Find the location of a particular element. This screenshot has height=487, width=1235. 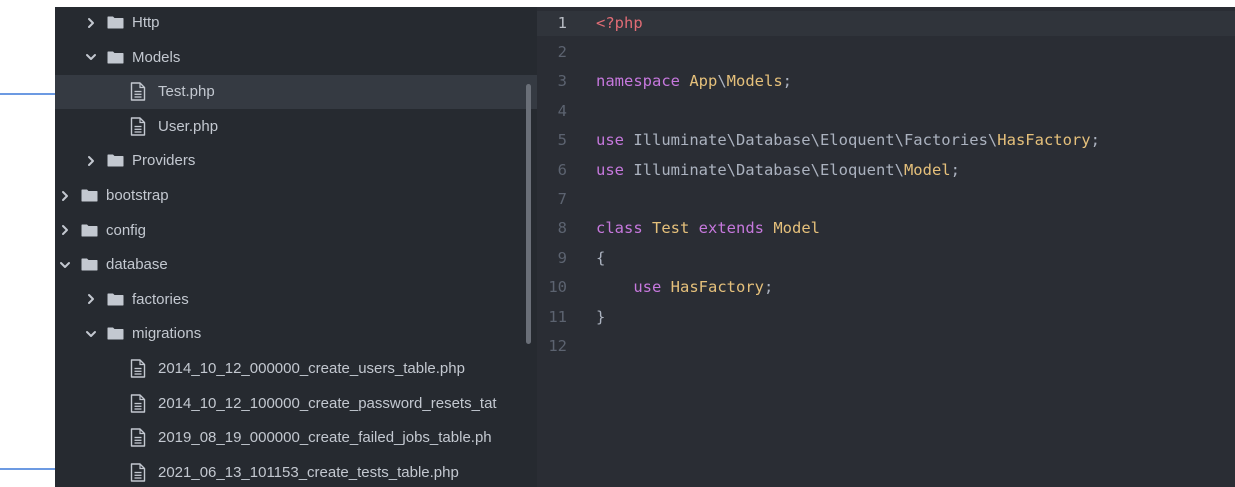

tree-folder-factories: factories is located at coordinates (296, 299).